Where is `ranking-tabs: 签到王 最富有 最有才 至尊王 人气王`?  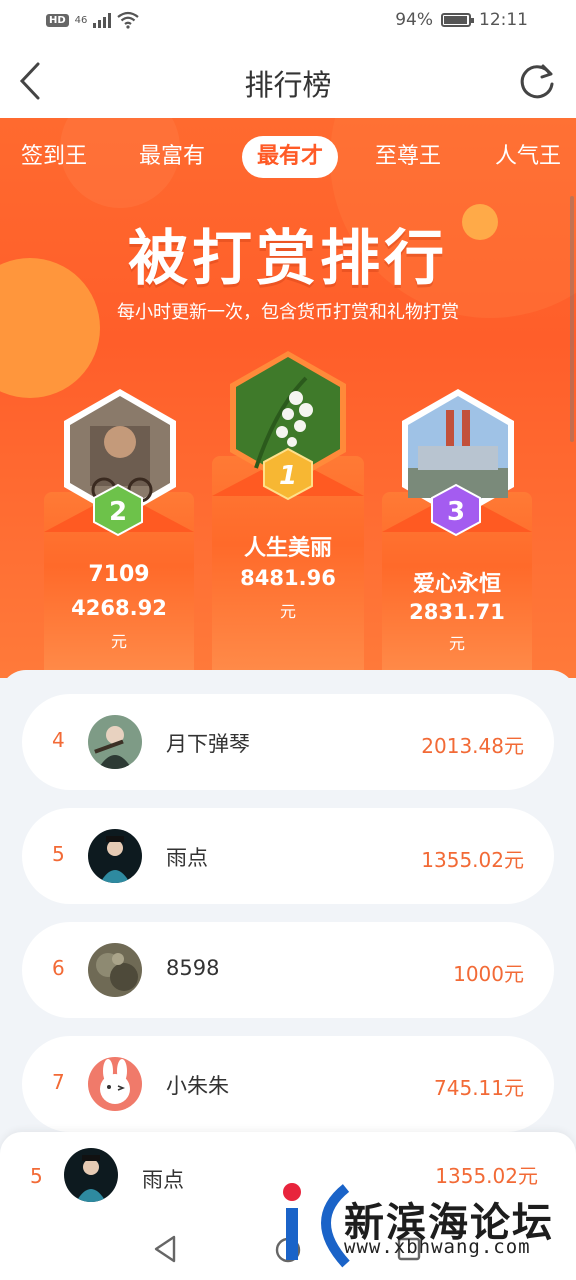
ranking-tabs: 签到王 最富有 最有才 至尊王 人气王 is located at coordinates (288, 157).